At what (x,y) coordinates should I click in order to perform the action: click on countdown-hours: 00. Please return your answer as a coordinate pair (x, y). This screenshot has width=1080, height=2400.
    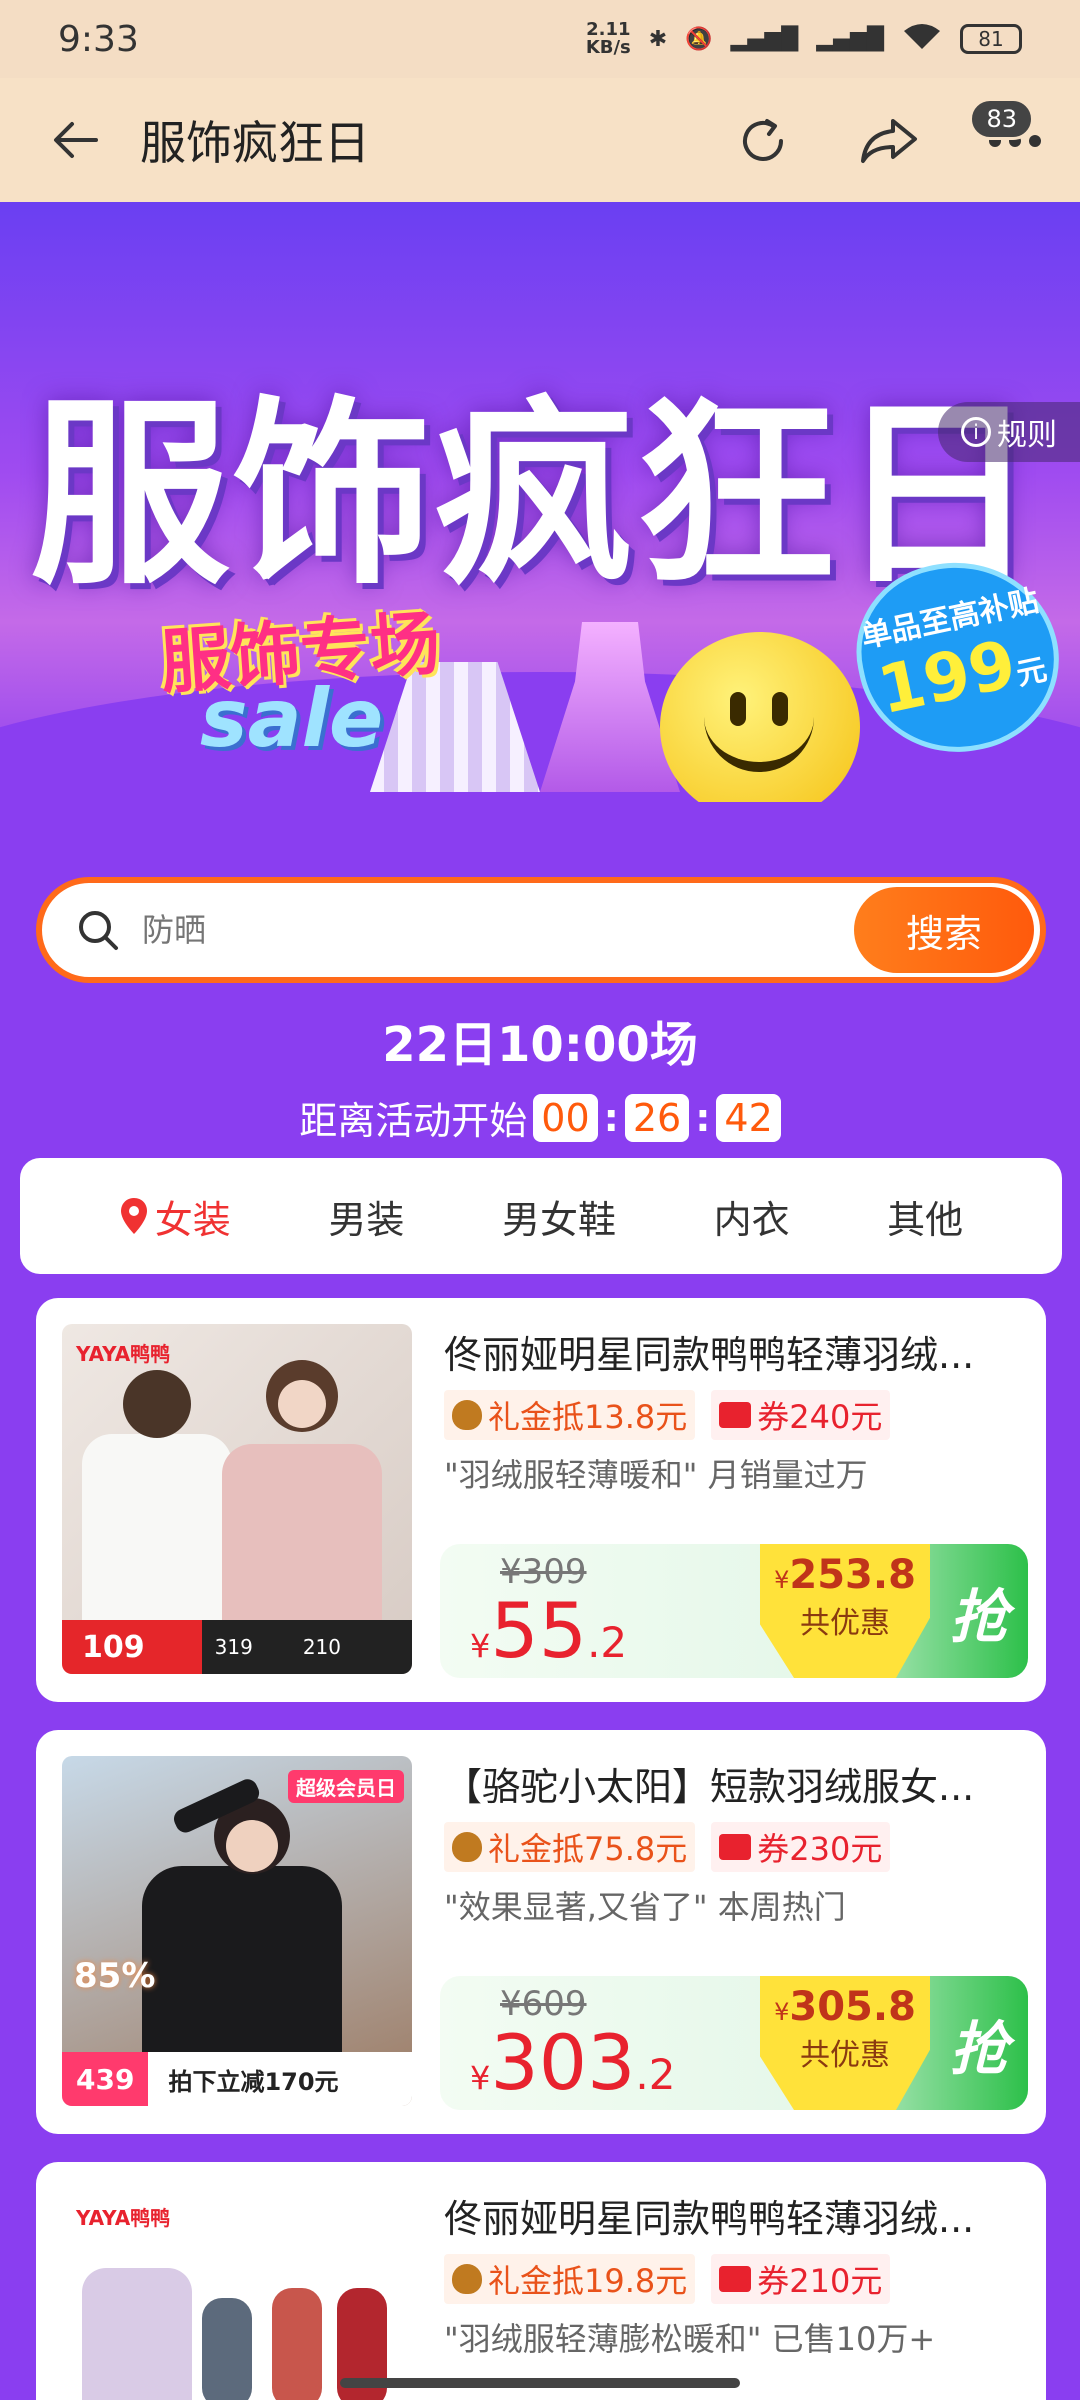
    Looking at the image, I should click on (565, 1117).